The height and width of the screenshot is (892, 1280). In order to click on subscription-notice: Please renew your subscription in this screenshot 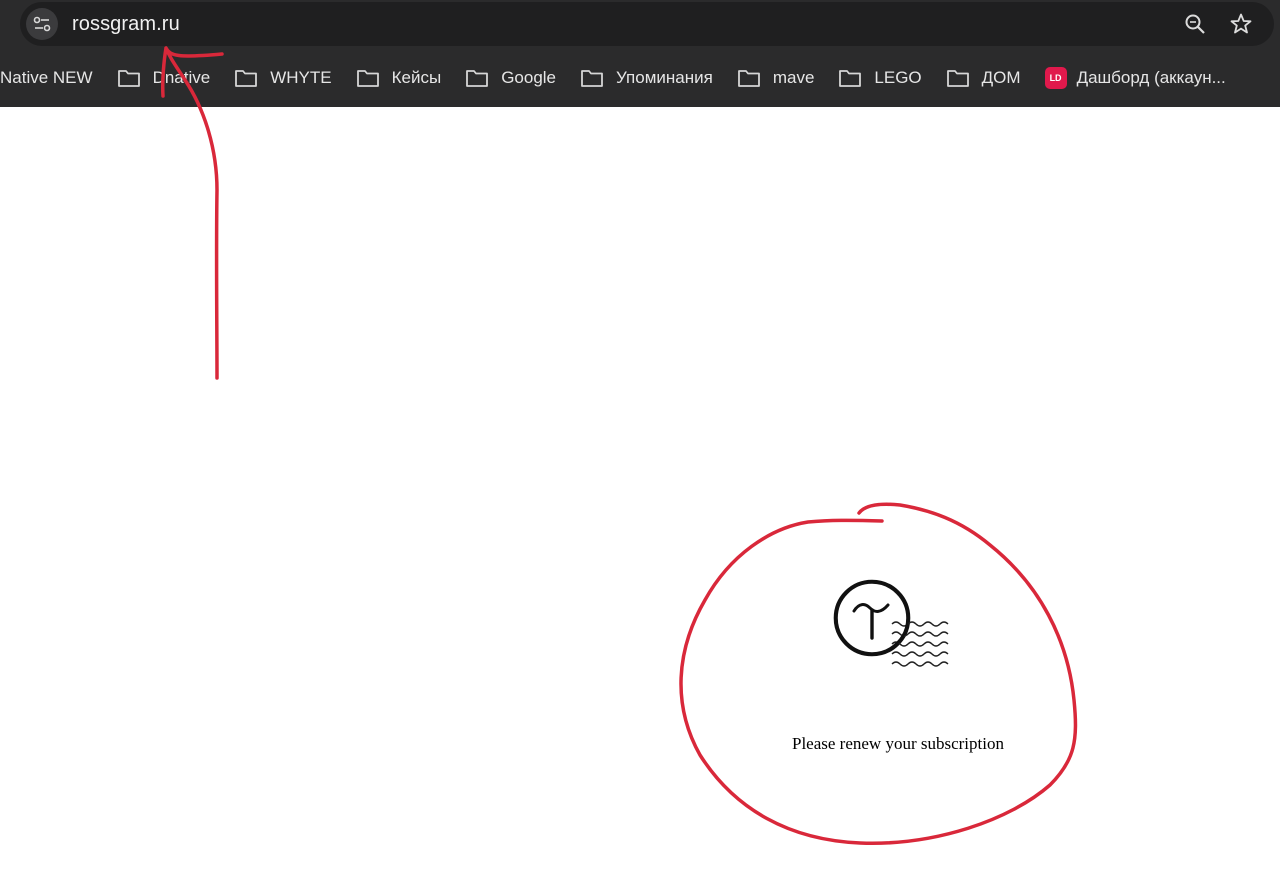, I will do `click(898, 743)`.